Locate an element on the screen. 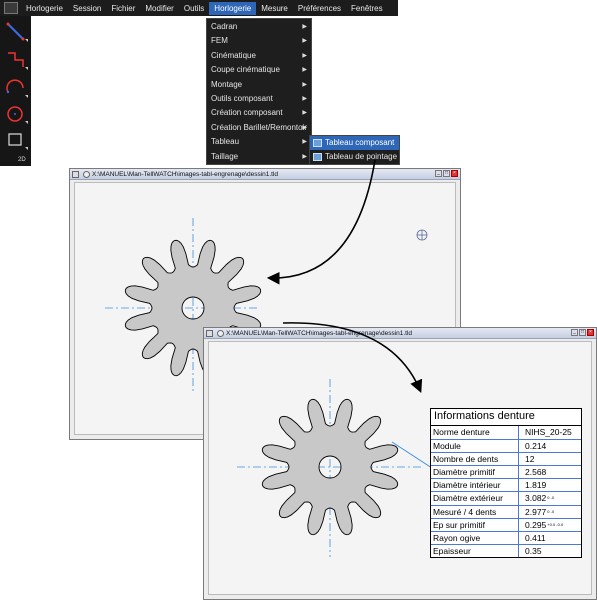 This screenshot has height=602, width=597. menu-item-label: Outils composant is located at coordinates (242, 98).